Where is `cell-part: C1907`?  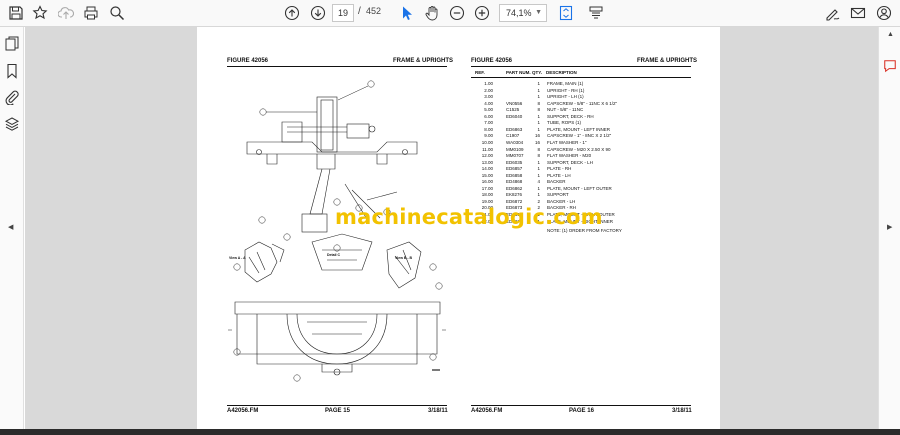
cell-part: C1907 is located at coordinates (513, 136).